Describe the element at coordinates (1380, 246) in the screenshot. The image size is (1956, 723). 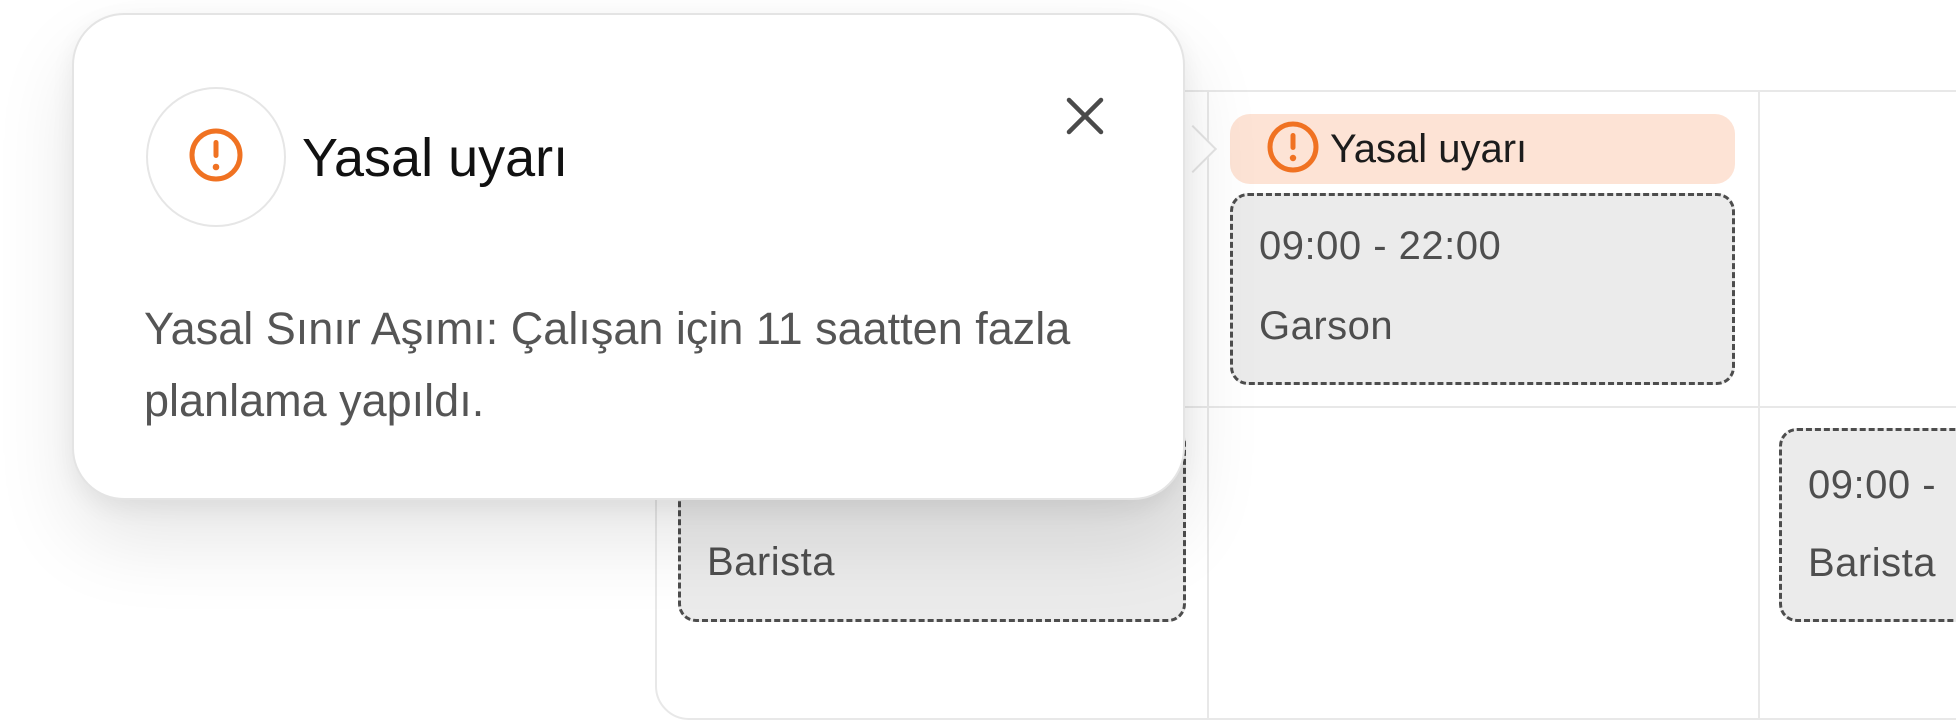
I see `shift-time: 09:00 - 22:00` at that location.